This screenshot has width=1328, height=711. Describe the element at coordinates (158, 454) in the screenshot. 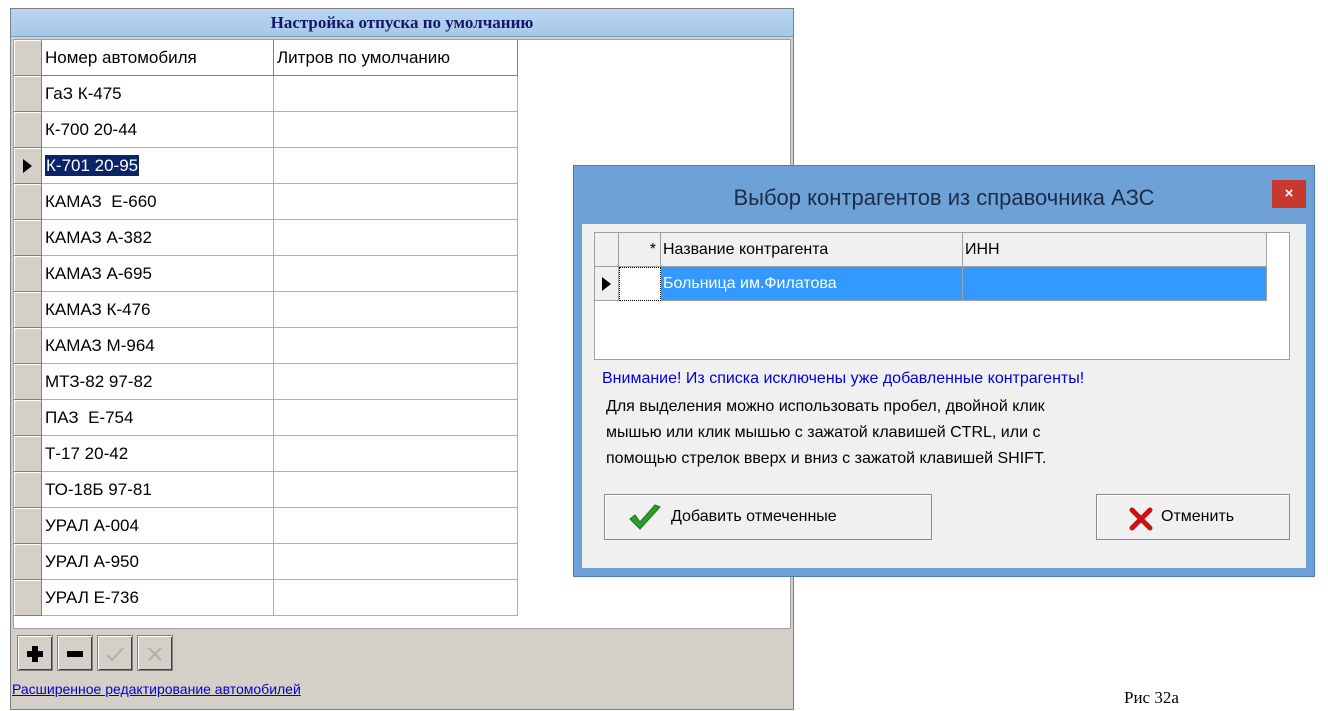

I see `vehicle-cell: Т-17 20-42` at that location.